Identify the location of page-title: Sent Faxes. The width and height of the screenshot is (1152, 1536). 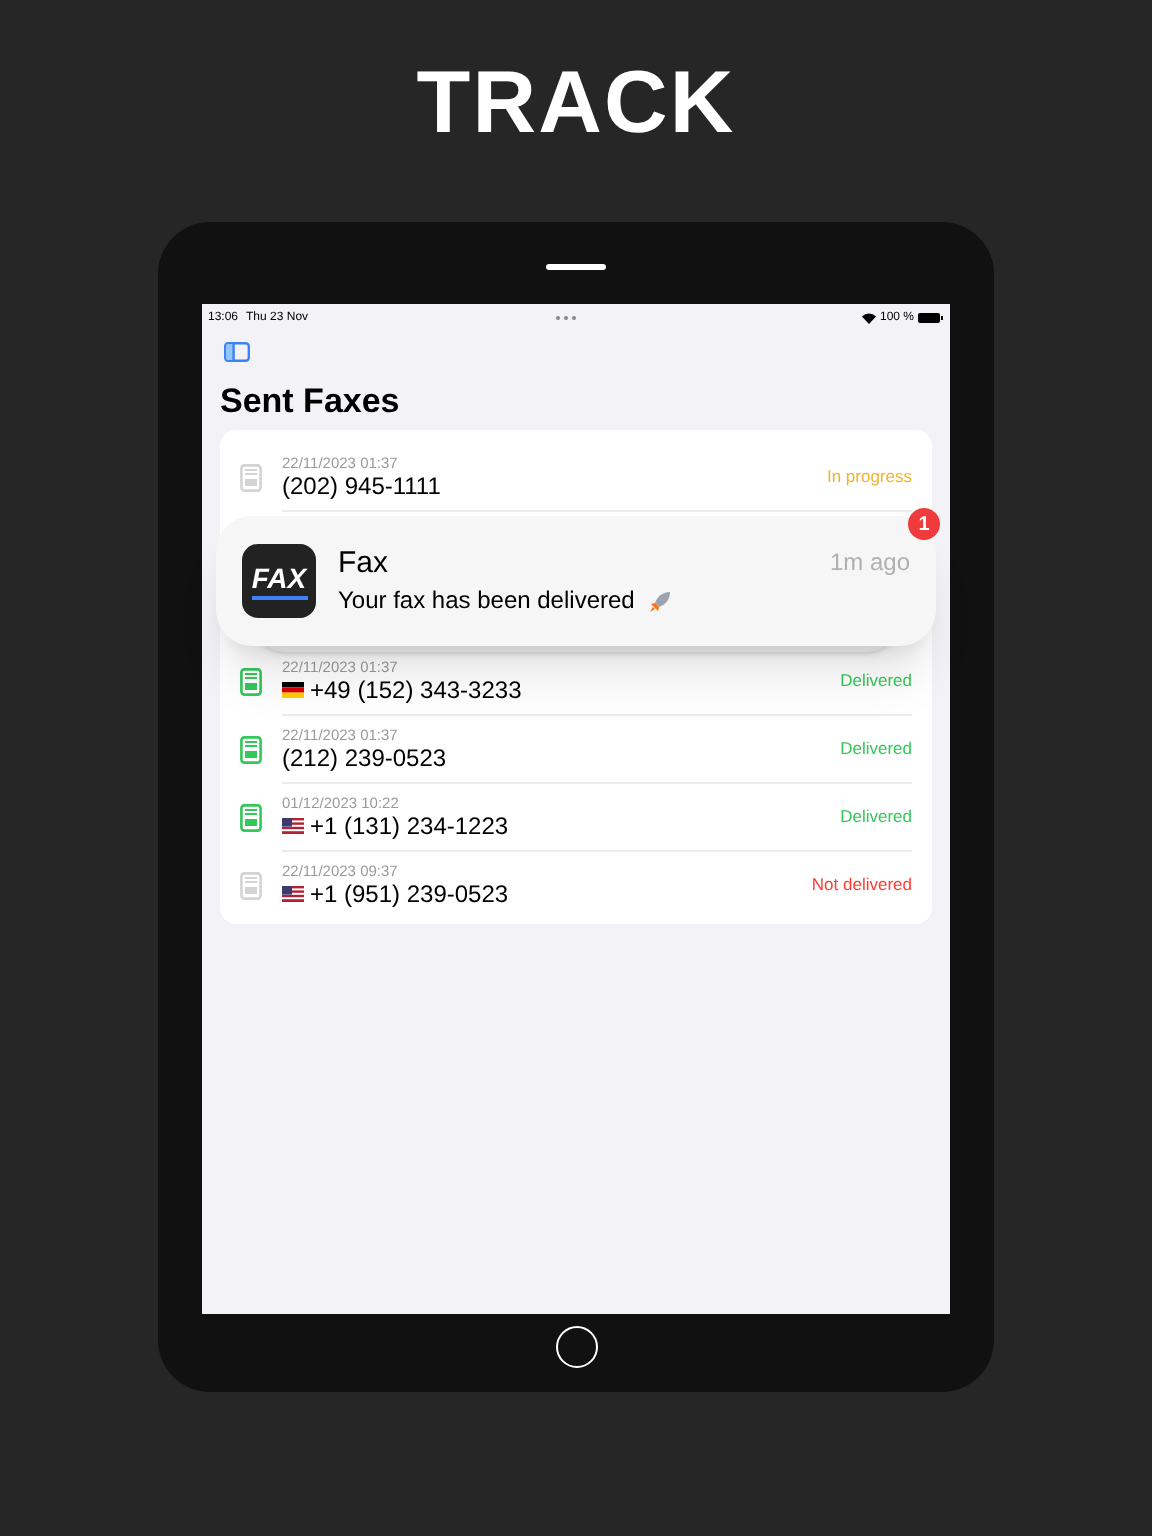
(311, 402).